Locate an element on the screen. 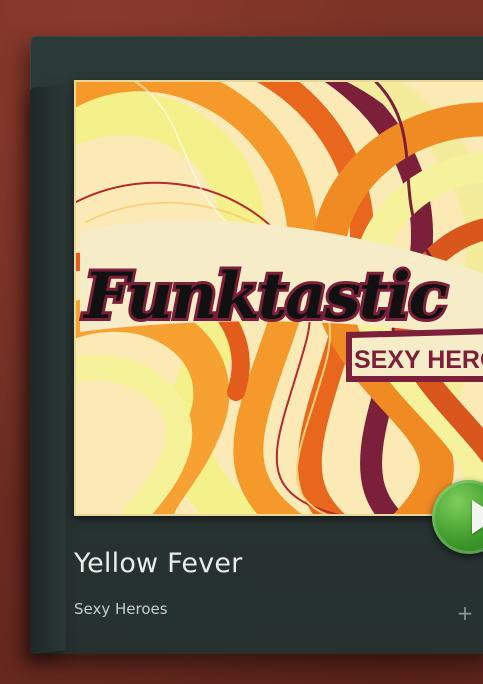  track-title: Yellow Fever is located at coordinates (158, 563).